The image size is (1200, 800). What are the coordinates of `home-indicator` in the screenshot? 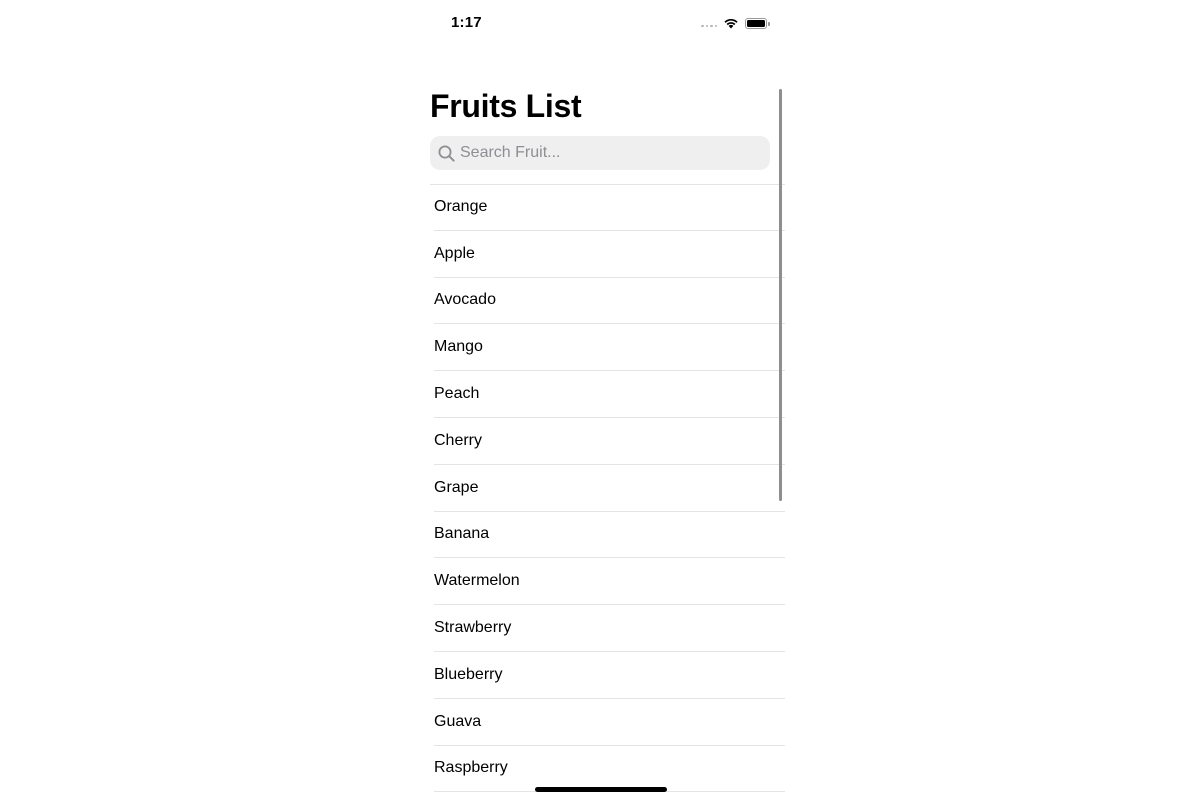 It's located at (601, 789).